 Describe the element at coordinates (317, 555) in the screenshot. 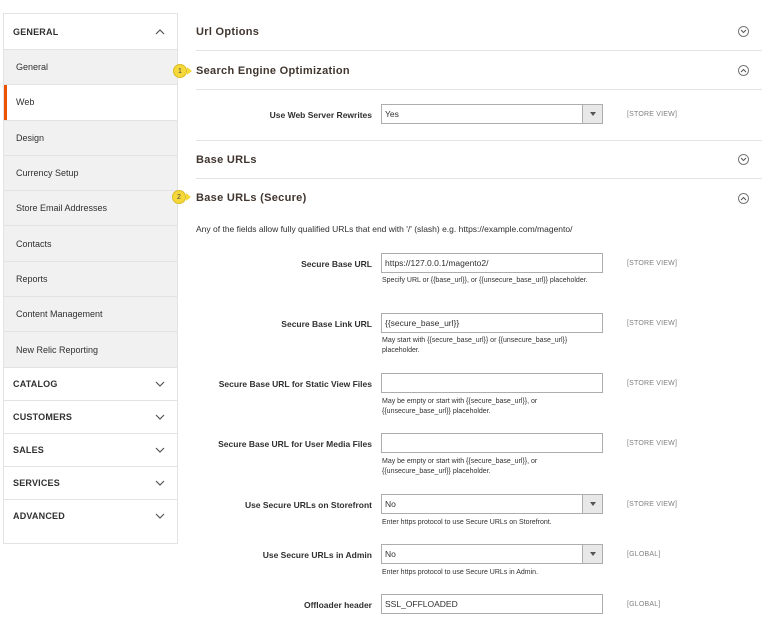

I see `field-label: Use Secure URLs in Admin` at that location.